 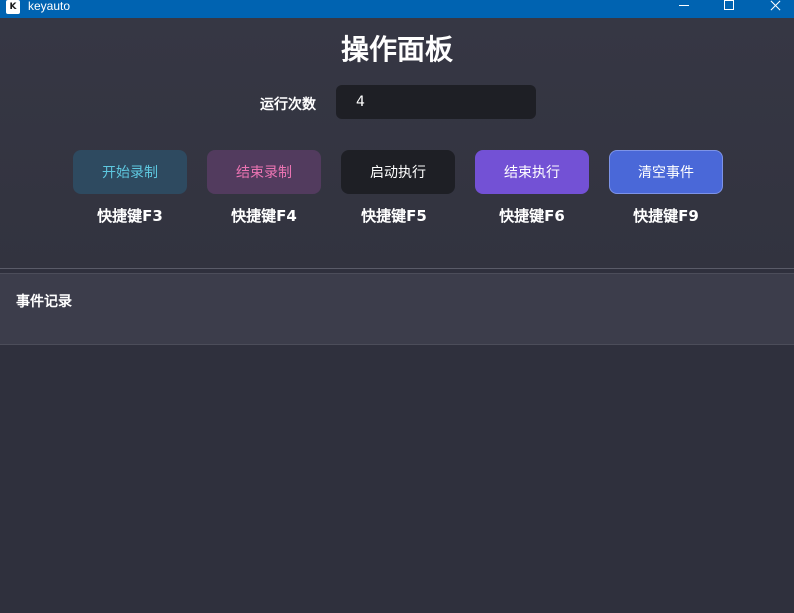 I want to click on start-execution-button: 启动执行, so click(x=398, y=172).